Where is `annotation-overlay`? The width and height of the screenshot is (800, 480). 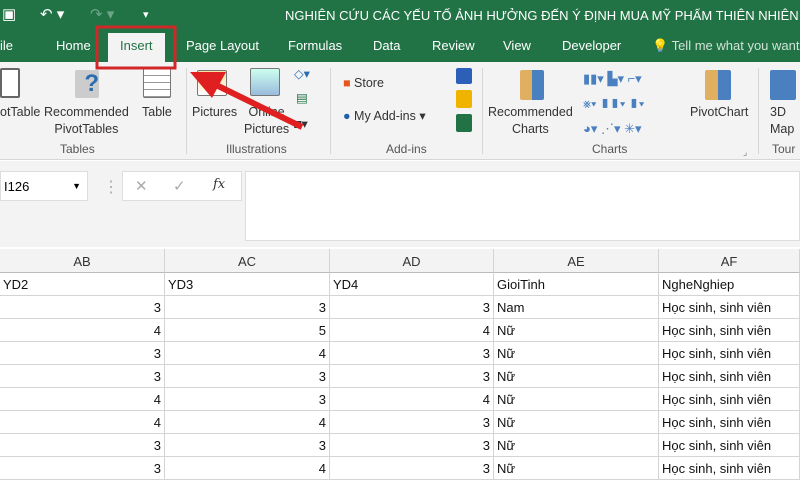 annotation-overlay is located at coordinates (199, 77).